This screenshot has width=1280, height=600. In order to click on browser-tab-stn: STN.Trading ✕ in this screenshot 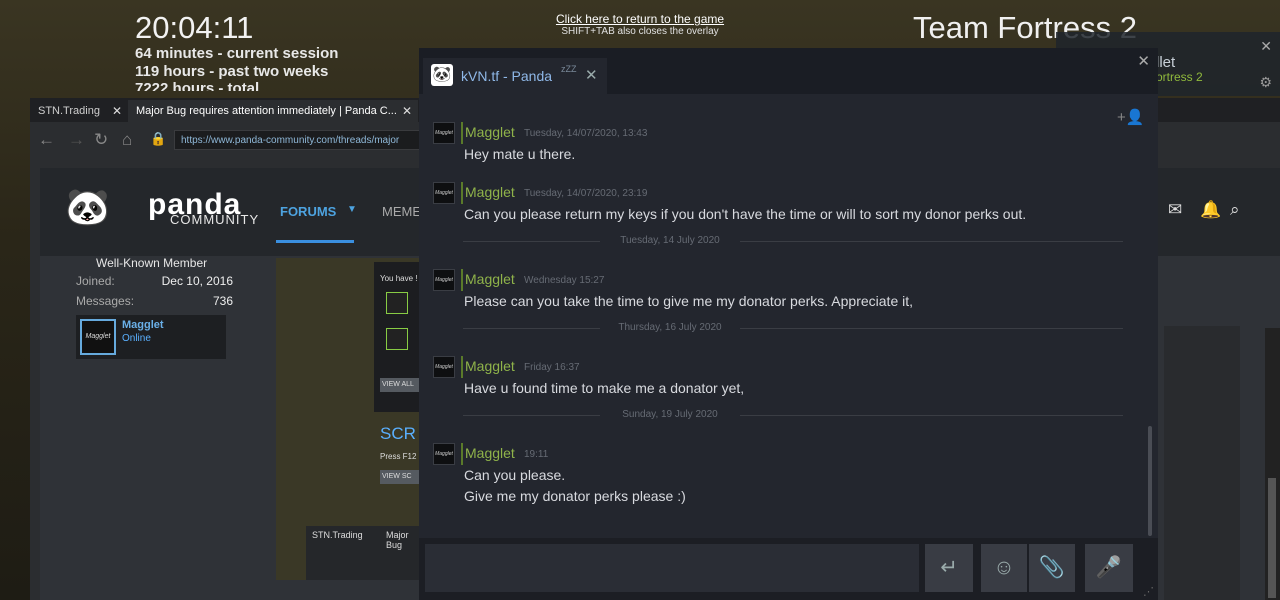, I will do `click(79, 111)`.